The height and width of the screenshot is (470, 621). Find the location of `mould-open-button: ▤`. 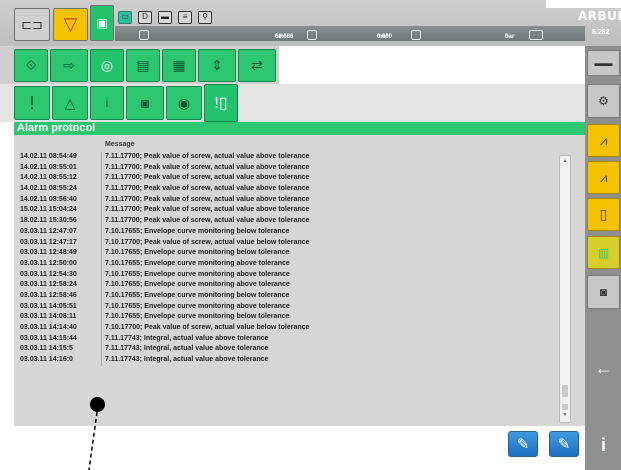

mould-open-button: ▤ is located at coordinates (143, 65).